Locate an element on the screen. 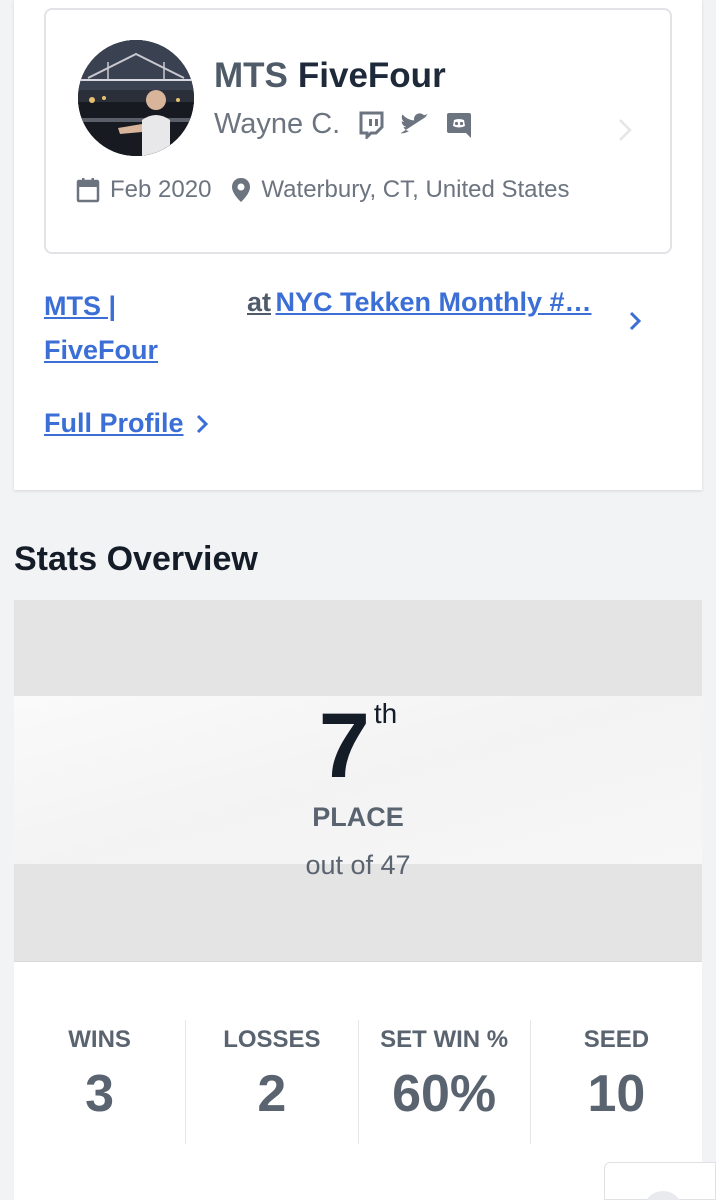  full-profile-label: Full Profile is located at coordinates (114, 423).